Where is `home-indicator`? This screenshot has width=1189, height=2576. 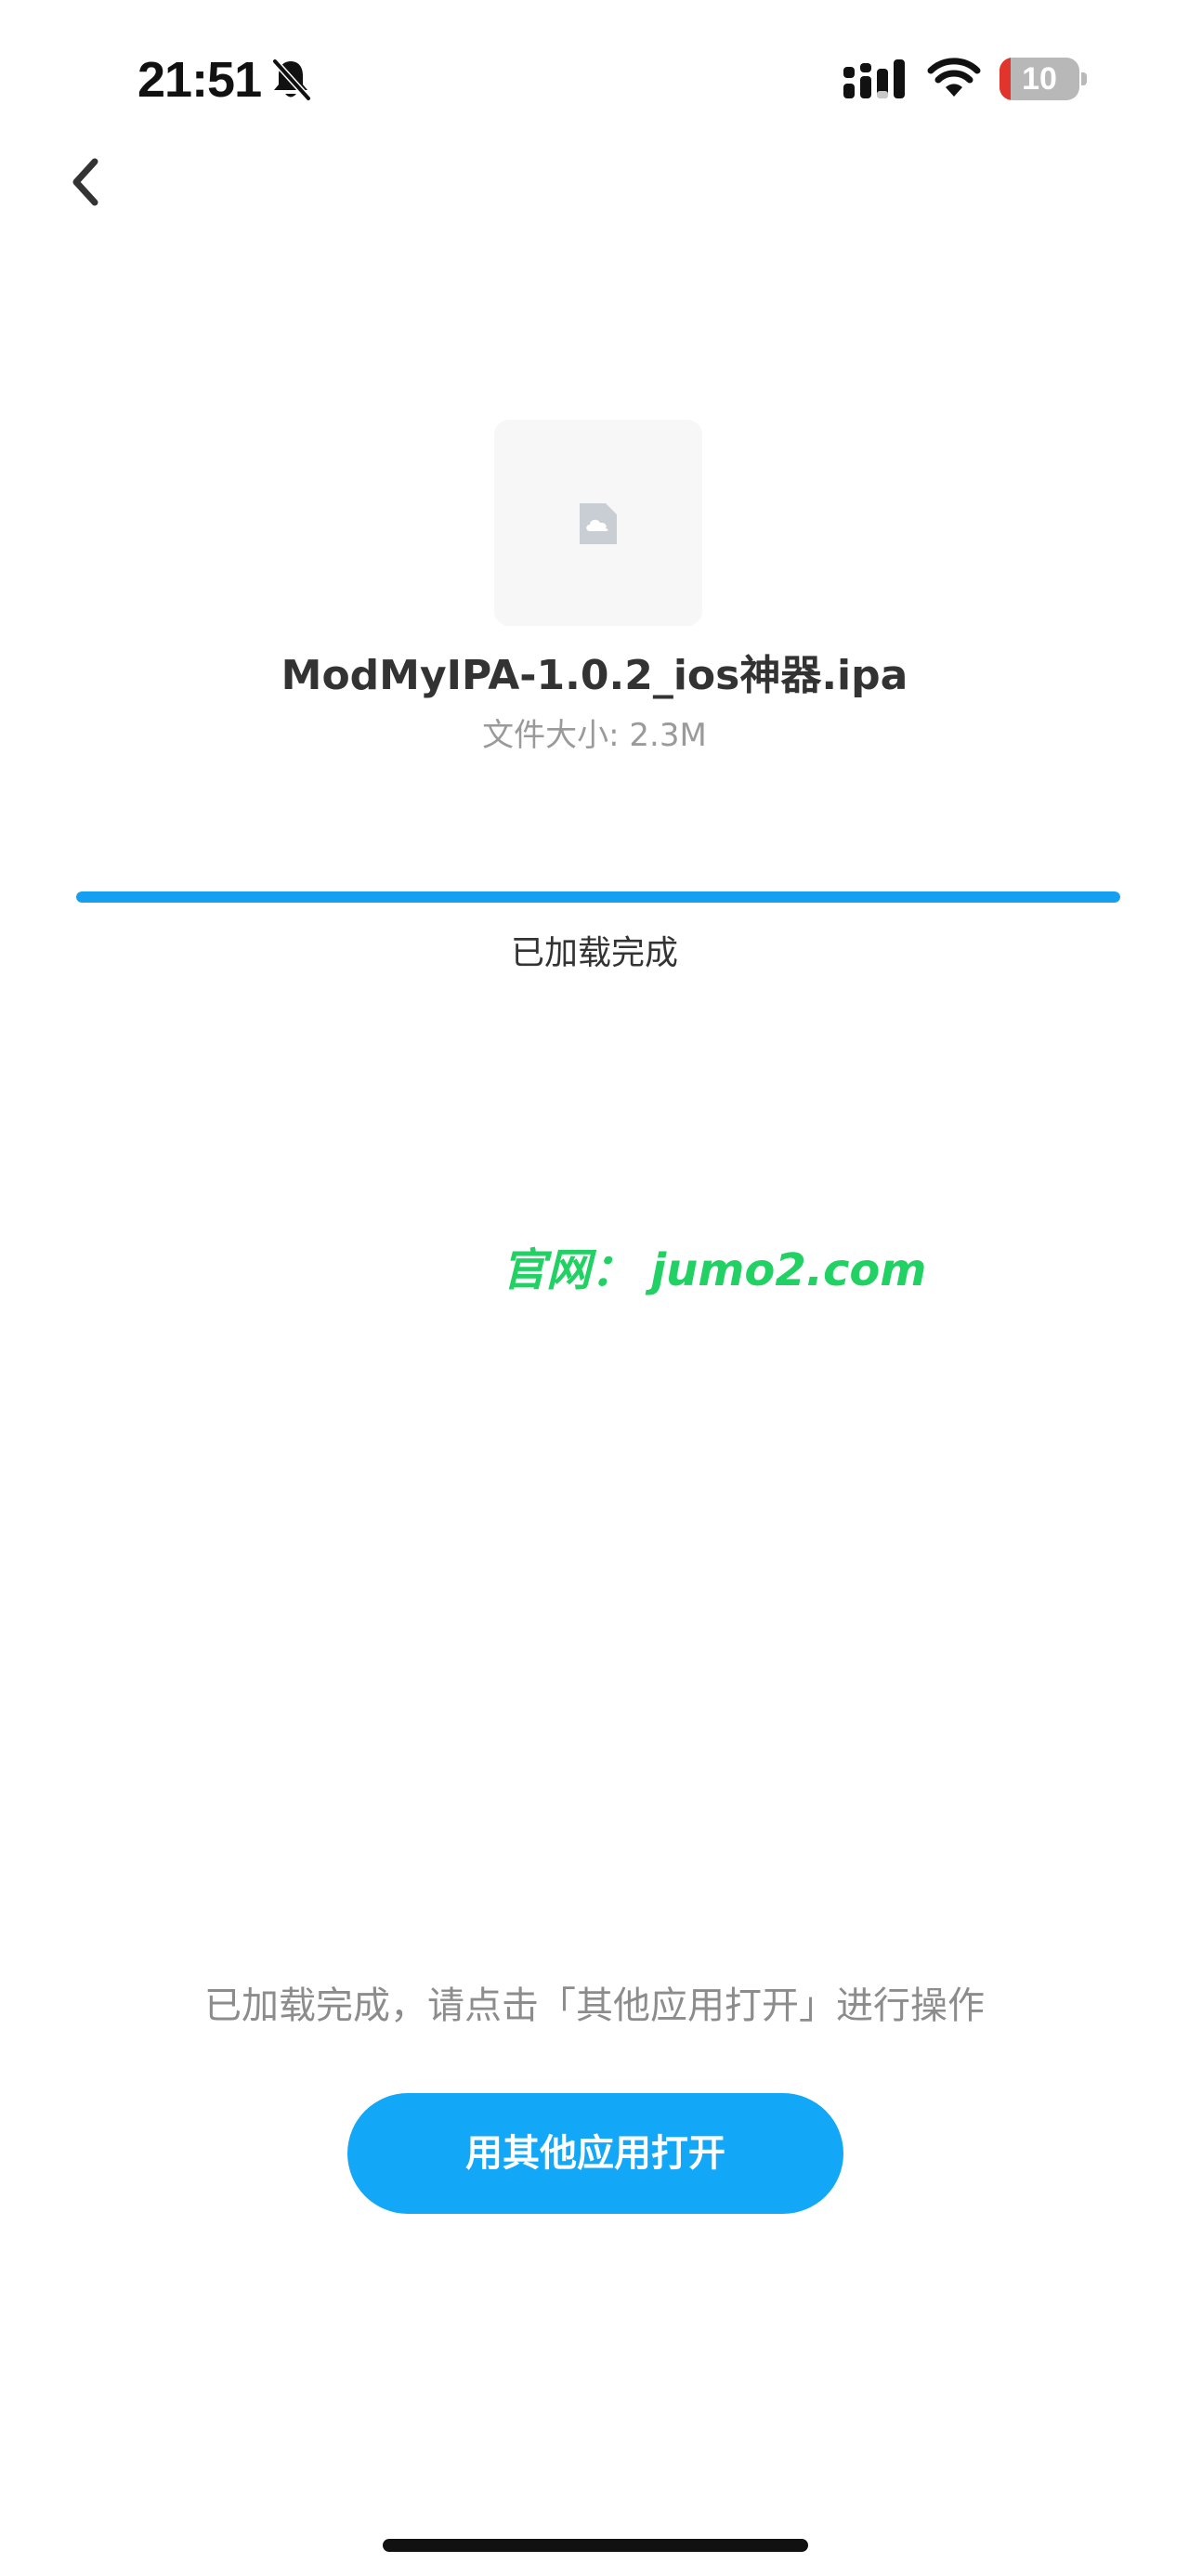
home-indicator is located at coordinates (595, 2545).